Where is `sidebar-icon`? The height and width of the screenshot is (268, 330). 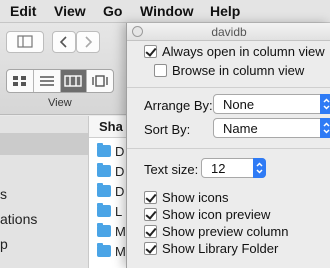 sidebar-icon is located at coordinates (25, 41).